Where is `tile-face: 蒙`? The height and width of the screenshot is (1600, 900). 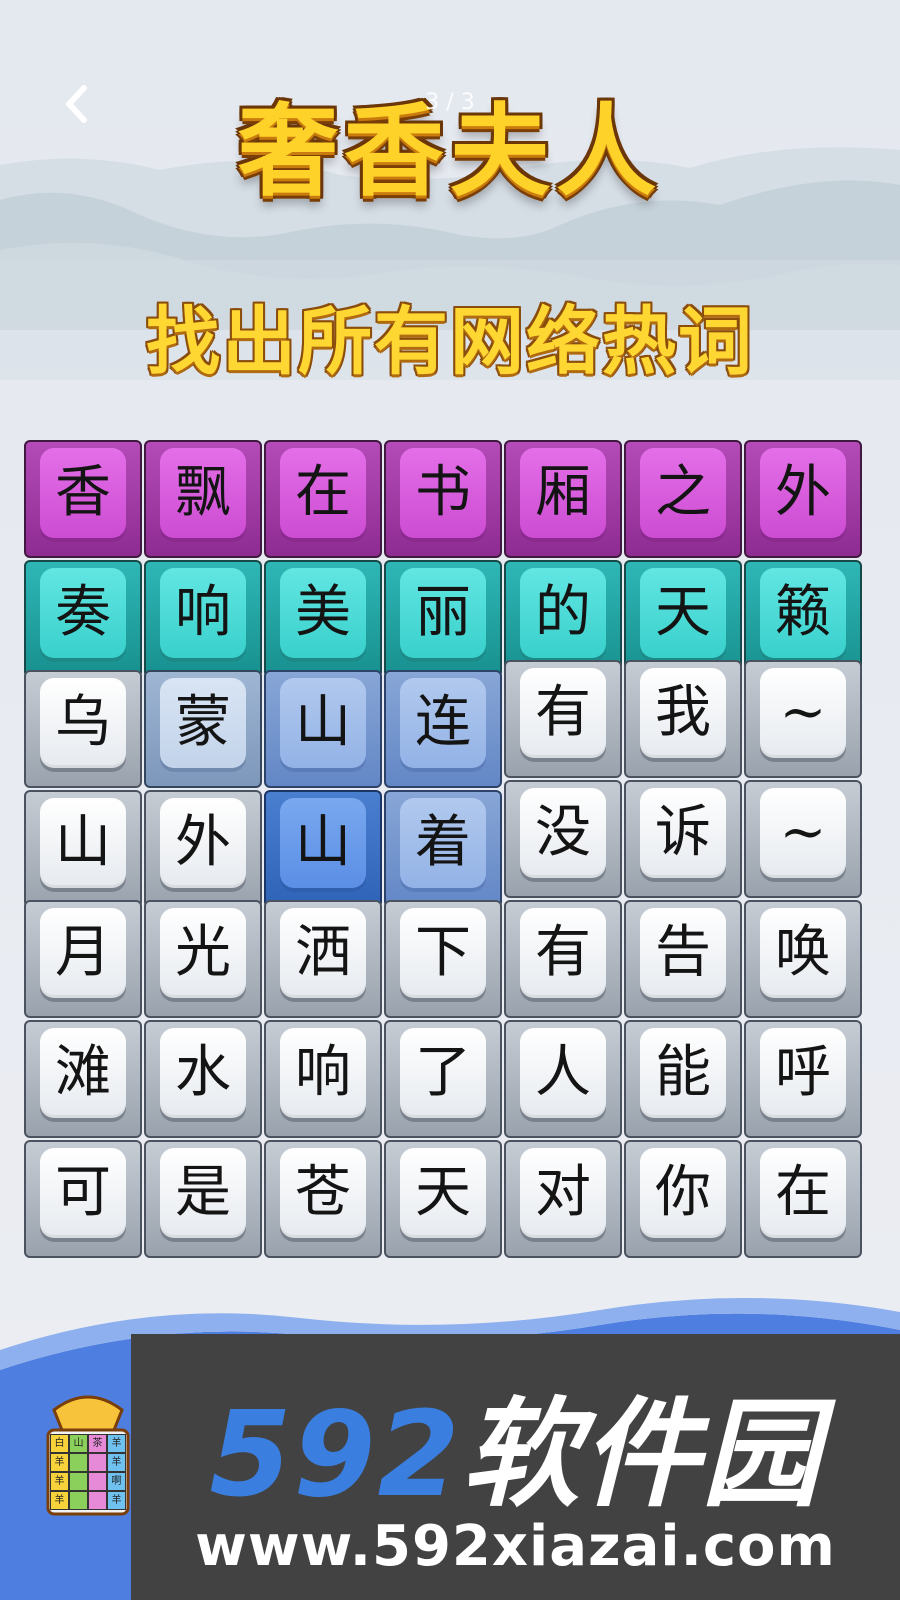
tile-face: 蒙 is located at coordinates (203, 723).